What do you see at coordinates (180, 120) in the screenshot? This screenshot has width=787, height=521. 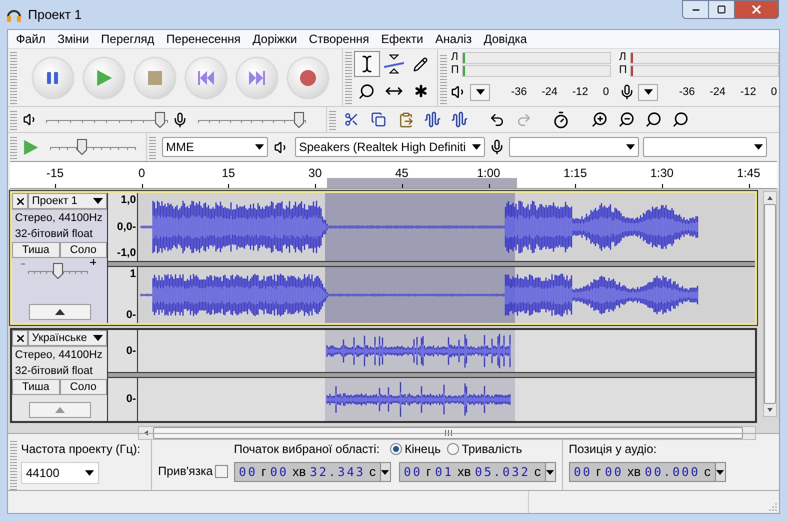 I see `microphone-icon` at bounding box center [180, 120].